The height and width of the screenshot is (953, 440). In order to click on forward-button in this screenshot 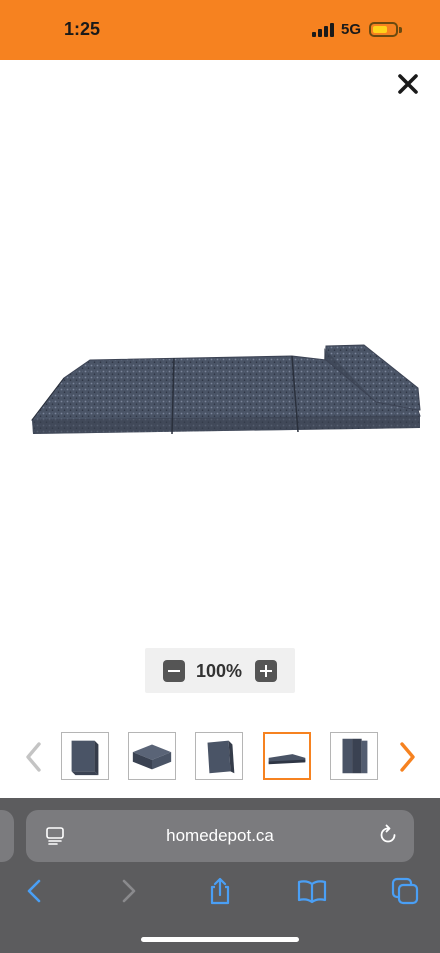, I will do `click(128, 891)`.